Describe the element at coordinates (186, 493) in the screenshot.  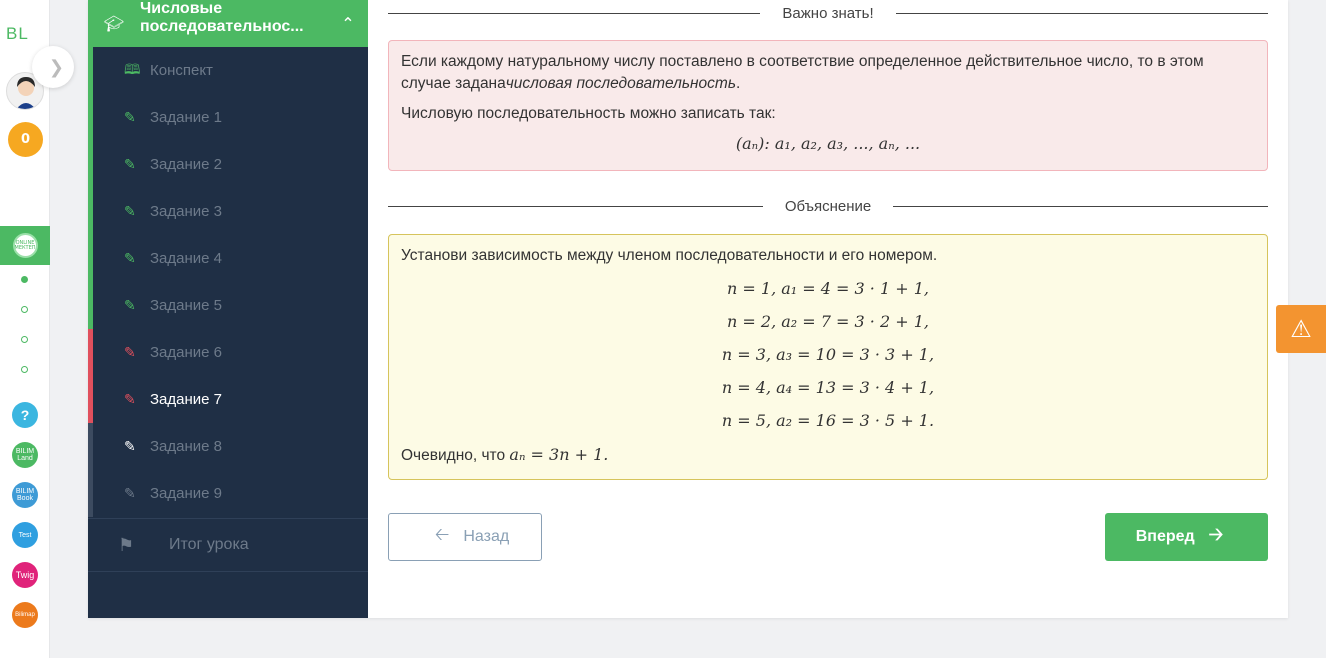
I see `nav-item-label: Задание 9` at that location.